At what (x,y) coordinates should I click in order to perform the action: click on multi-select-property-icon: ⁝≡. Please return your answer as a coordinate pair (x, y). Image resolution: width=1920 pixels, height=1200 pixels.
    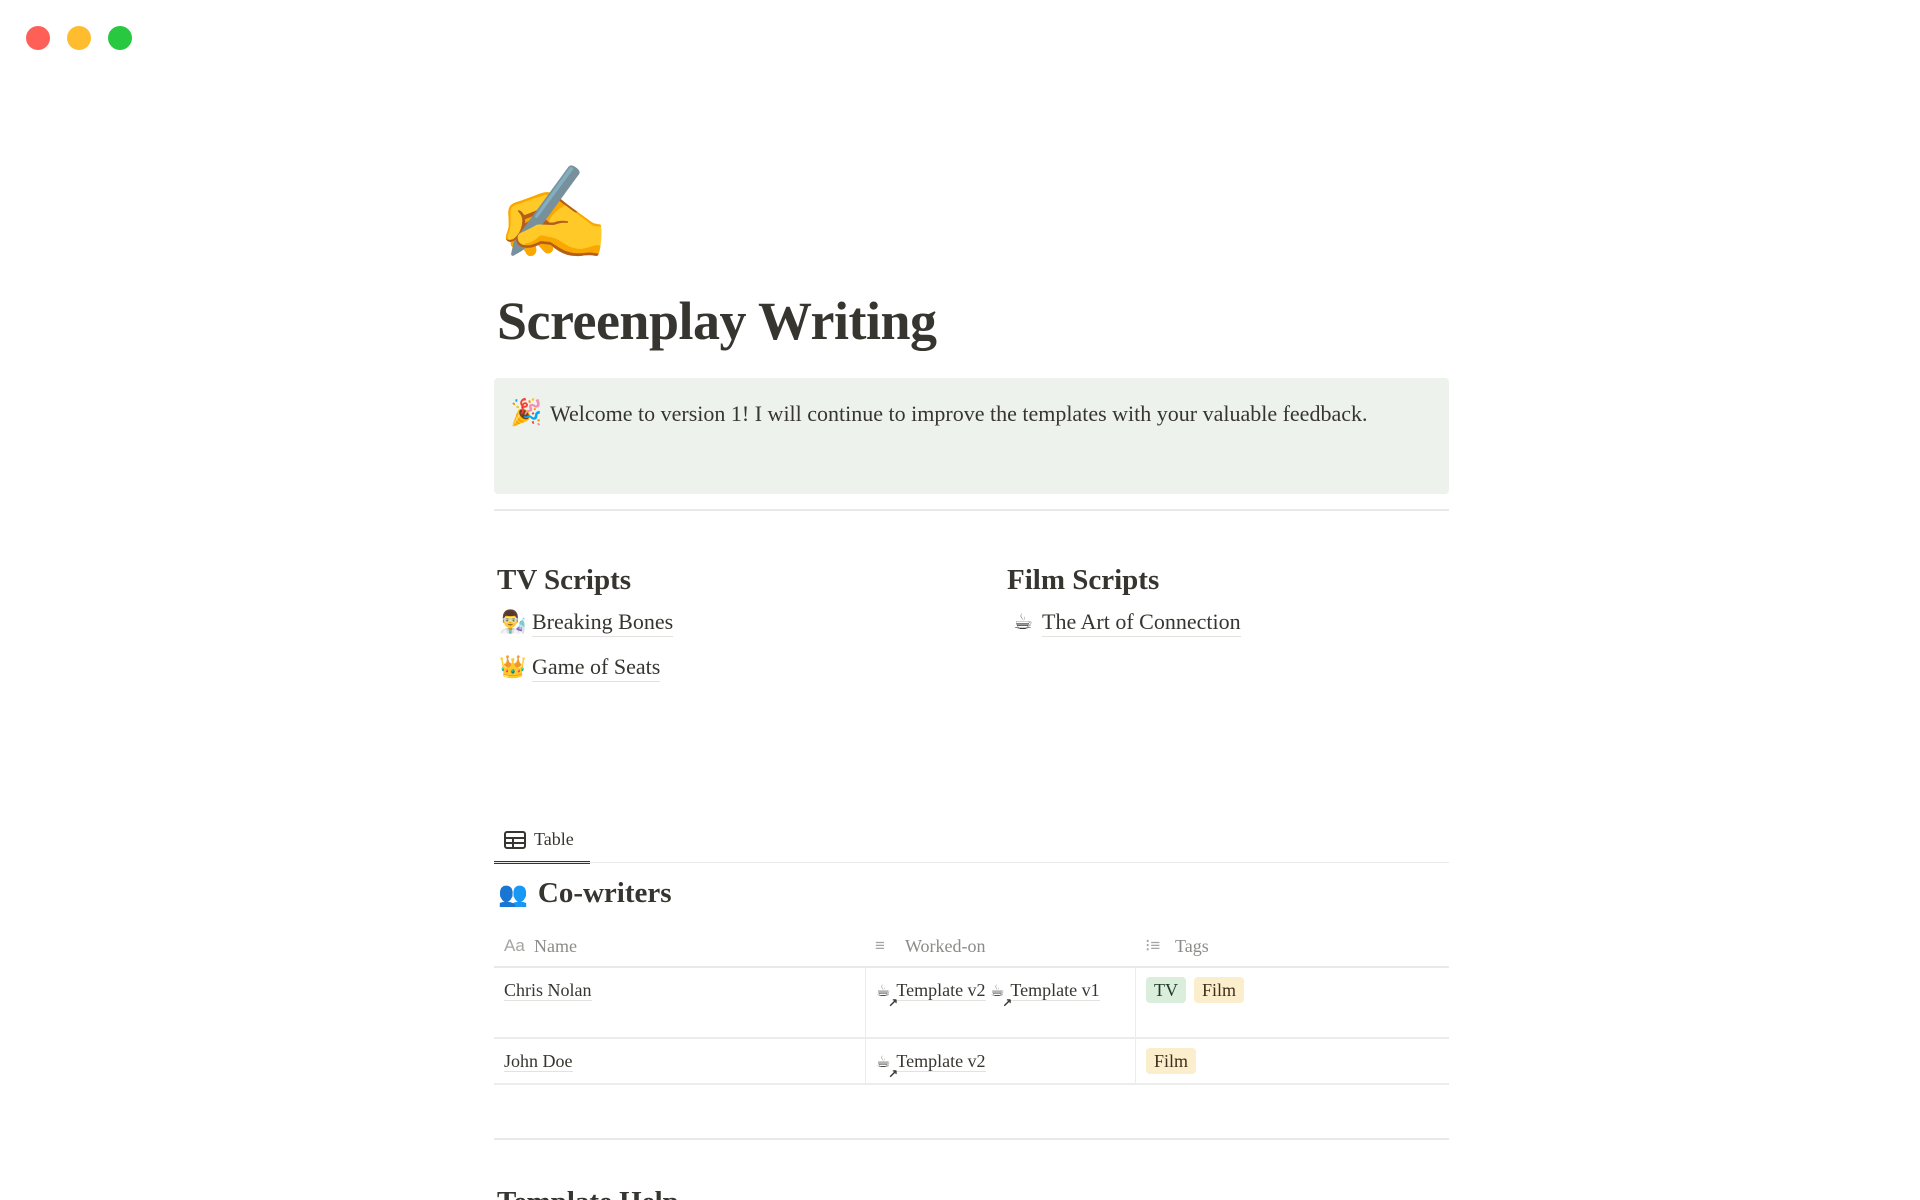
    Looking at the image, I should click on (1153, 945).